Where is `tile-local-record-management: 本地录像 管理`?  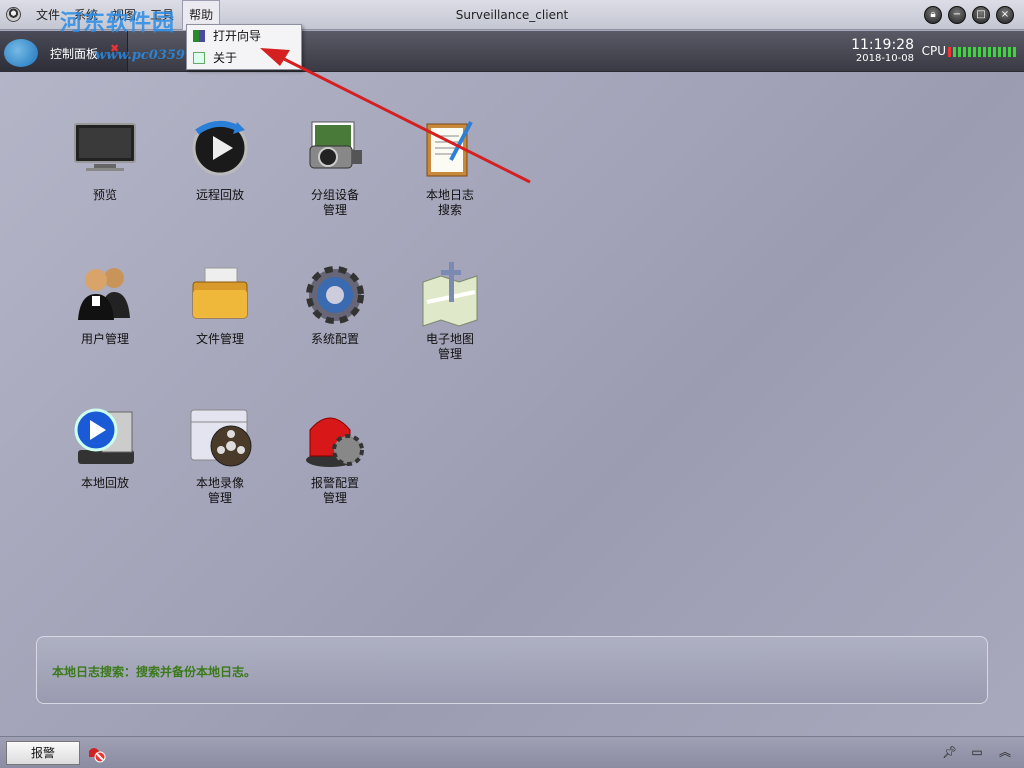
tile-local-record-management: 本地录像 管理 is located at coordinates (220, 456).